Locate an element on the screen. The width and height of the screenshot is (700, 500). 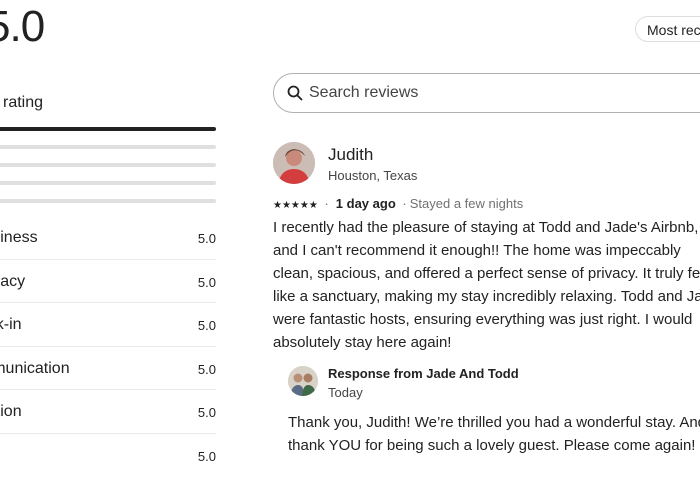
review-date: 1 day ago is located at coordinates (365, 203).